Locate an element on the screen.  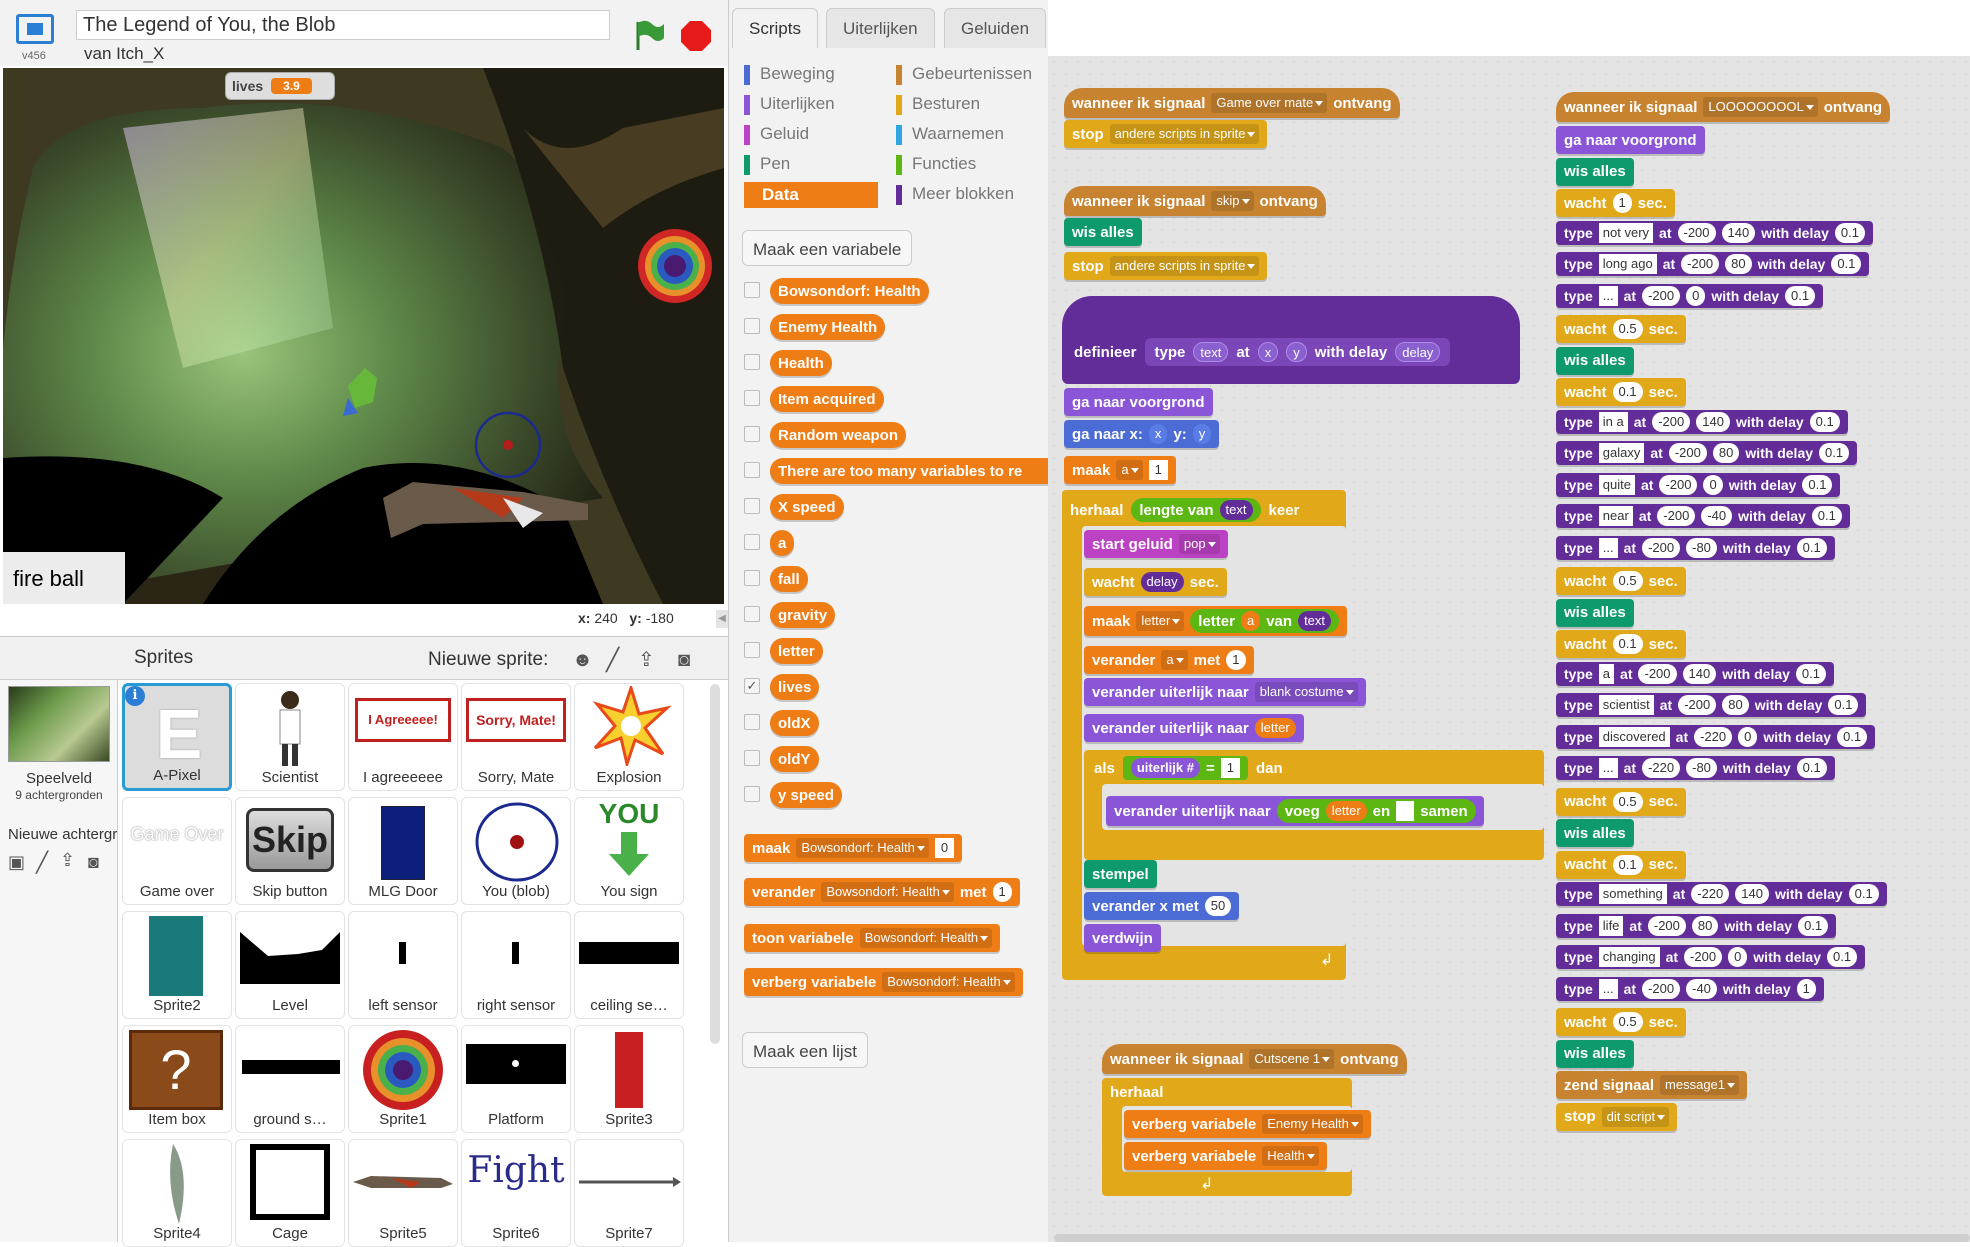
sprite-tile: Cage is located at coordinates (290, 1193).